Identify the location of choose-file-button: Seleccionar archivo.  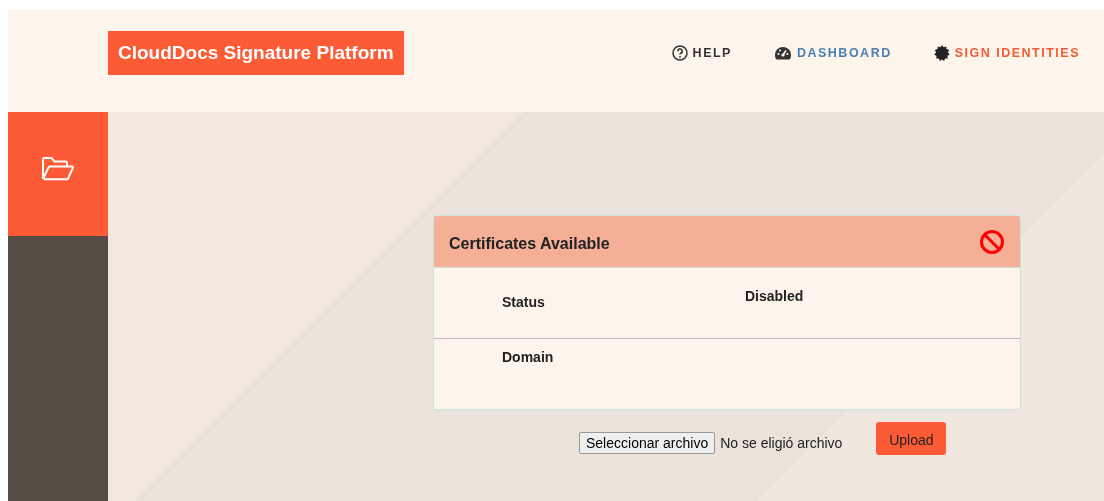
(647, 443).